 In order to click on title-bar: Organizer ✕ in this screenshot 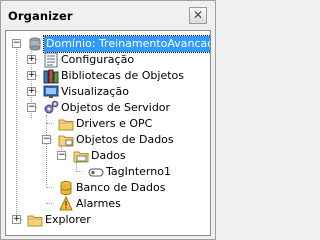, I will do `click(108, 15)`.